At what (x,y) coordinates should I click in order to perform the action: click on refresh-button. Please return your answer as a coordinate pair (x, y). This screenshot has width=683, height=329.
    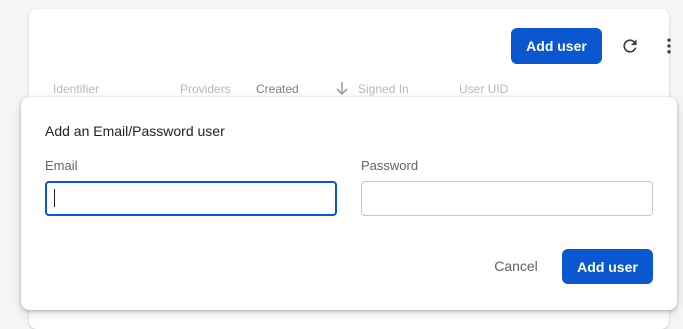
    Looking at the image, I should click on (630, 46).